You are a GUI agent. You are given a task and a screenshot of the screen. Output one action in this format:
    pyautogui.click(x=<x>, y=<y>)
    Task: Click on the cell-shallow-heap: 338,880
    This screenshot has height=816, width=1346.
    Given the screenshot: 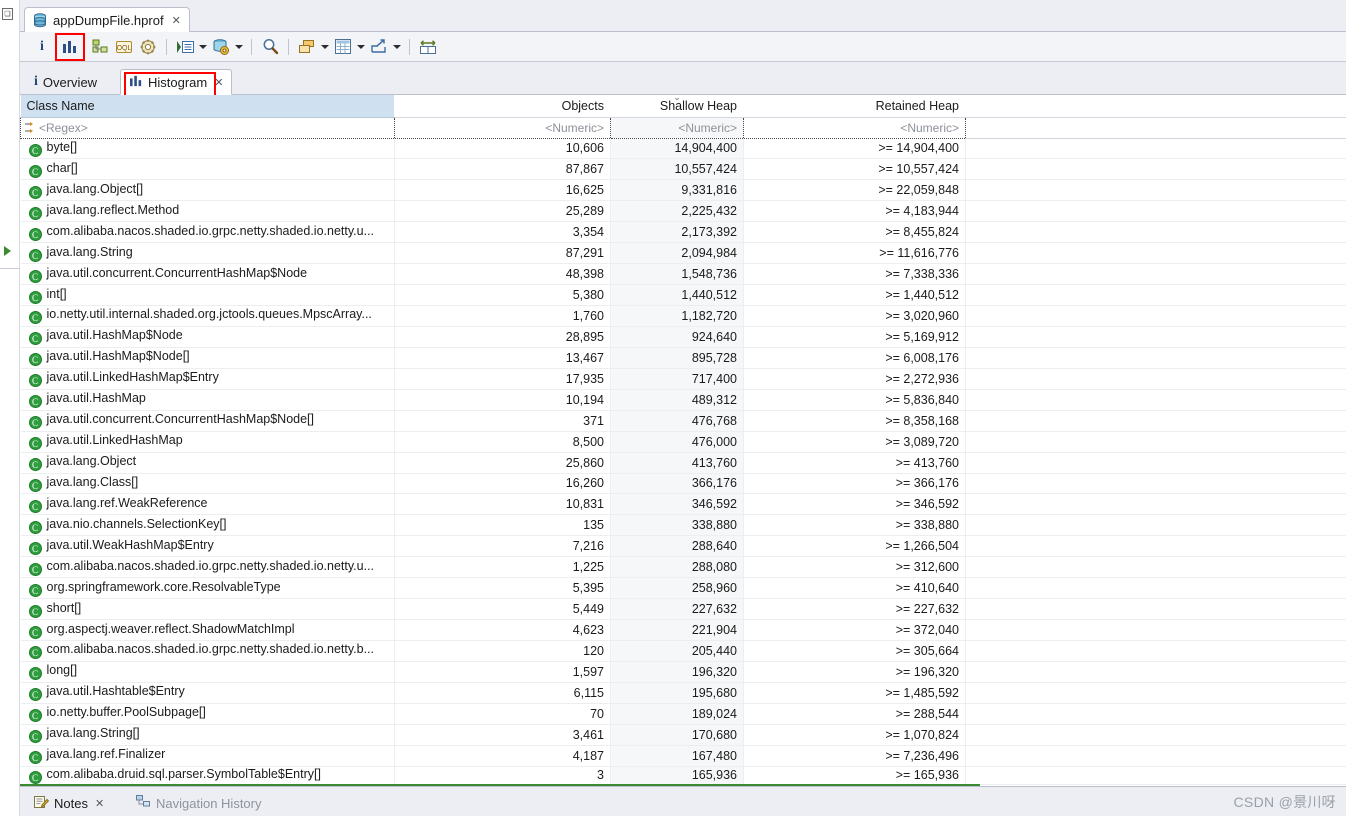 What is the action you would take?
    pyautogui.click(x=677, y=525)
    